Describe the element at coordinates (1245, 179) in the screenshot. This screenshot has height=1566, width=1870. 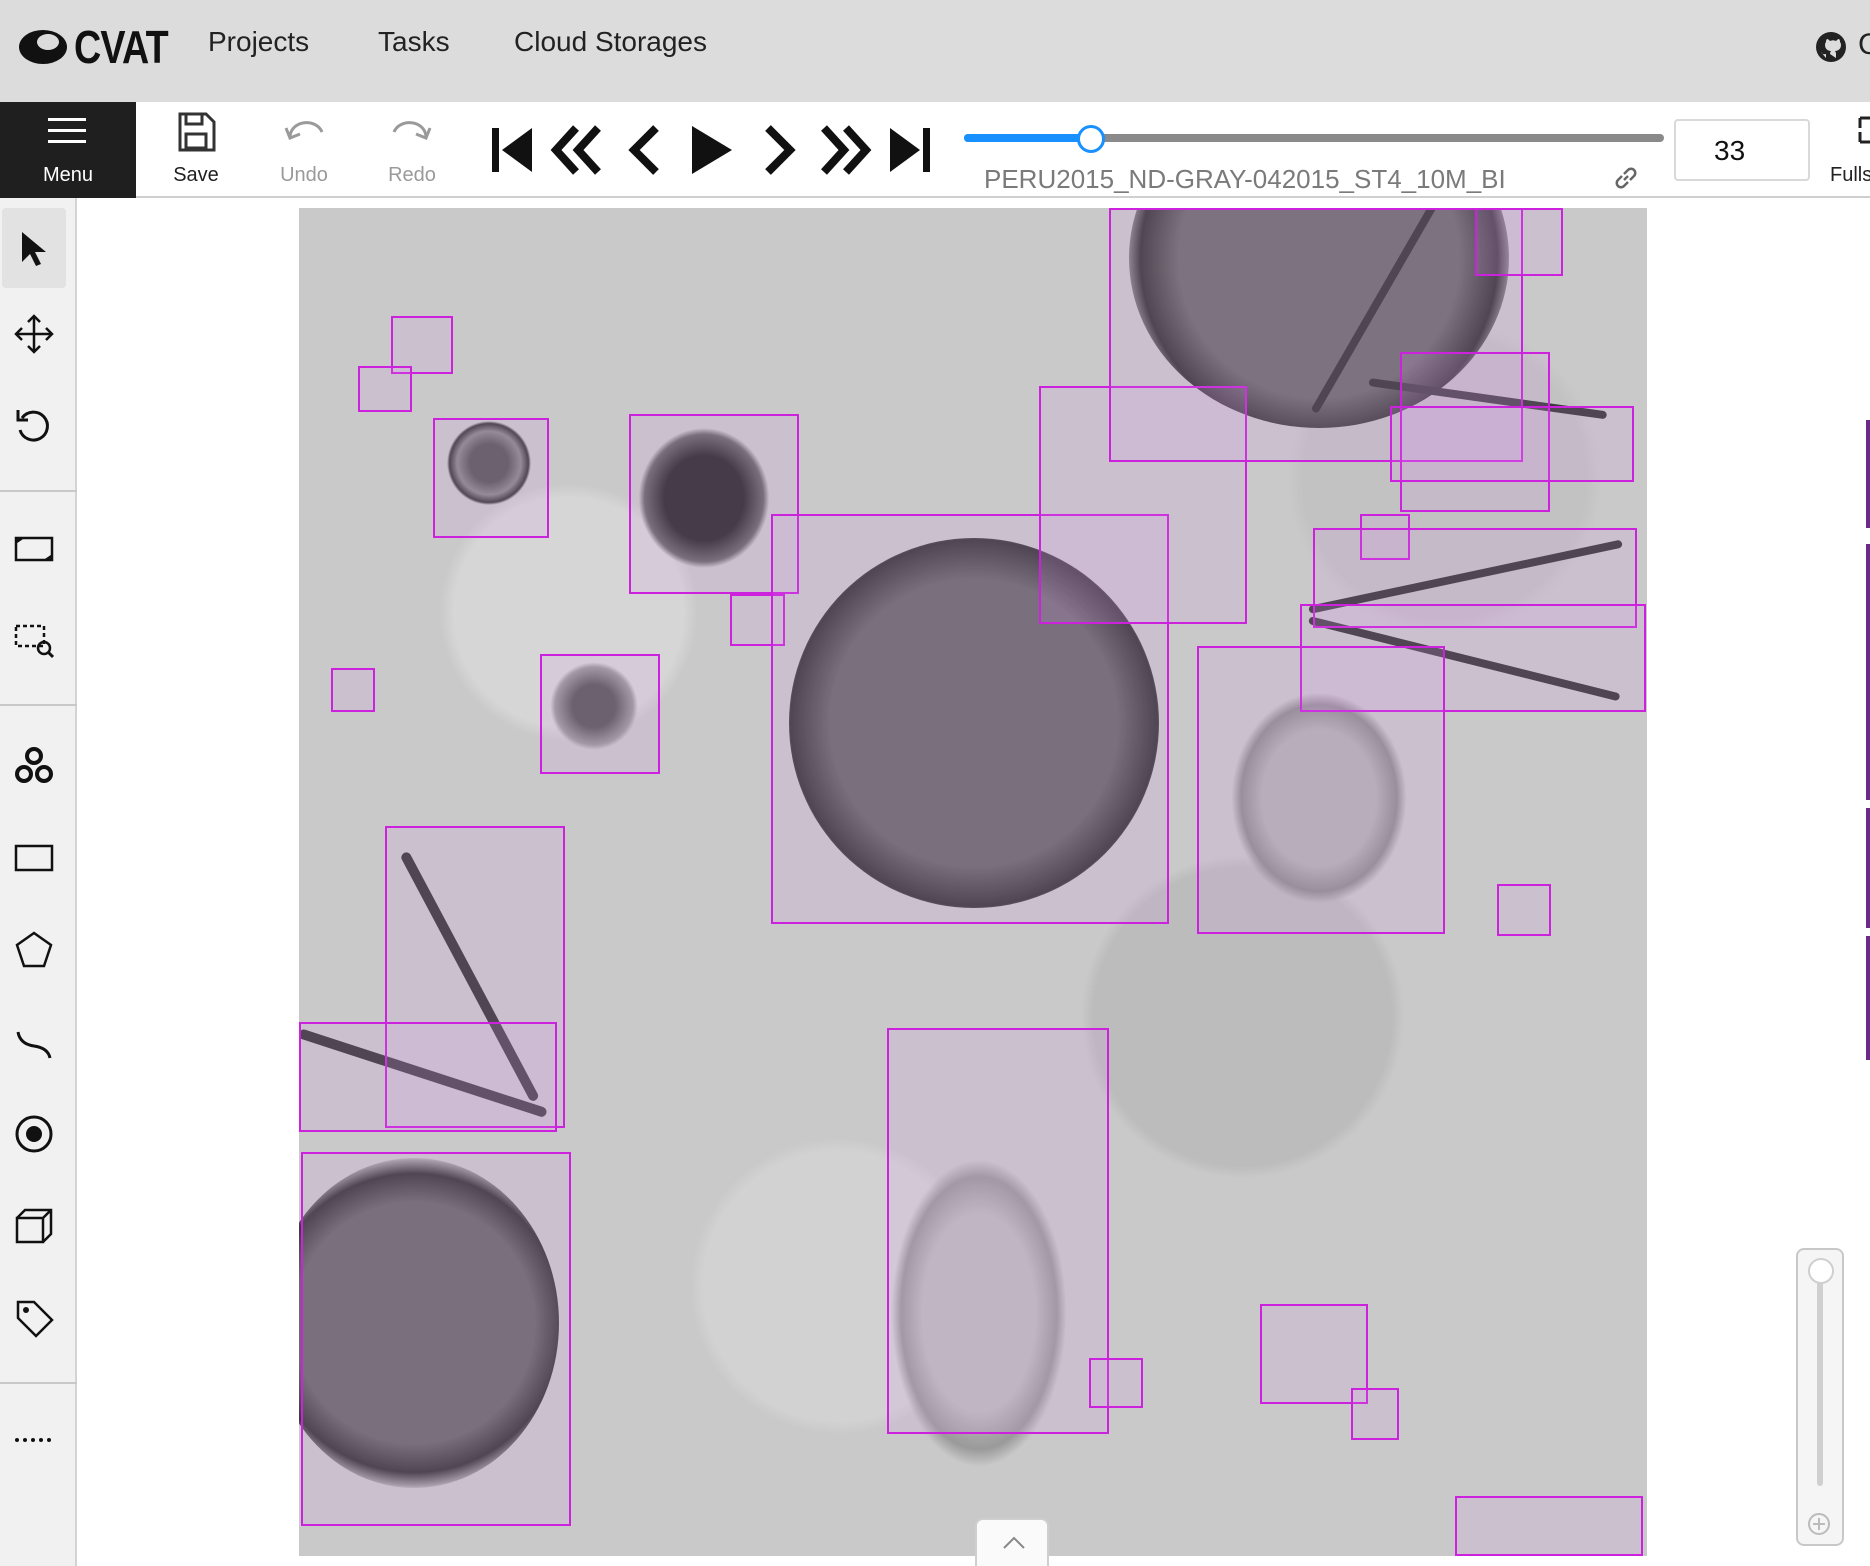
I see `frame-filename: PERU2015_ND-GRAY-042015_ST4_10M_BI` at that location.